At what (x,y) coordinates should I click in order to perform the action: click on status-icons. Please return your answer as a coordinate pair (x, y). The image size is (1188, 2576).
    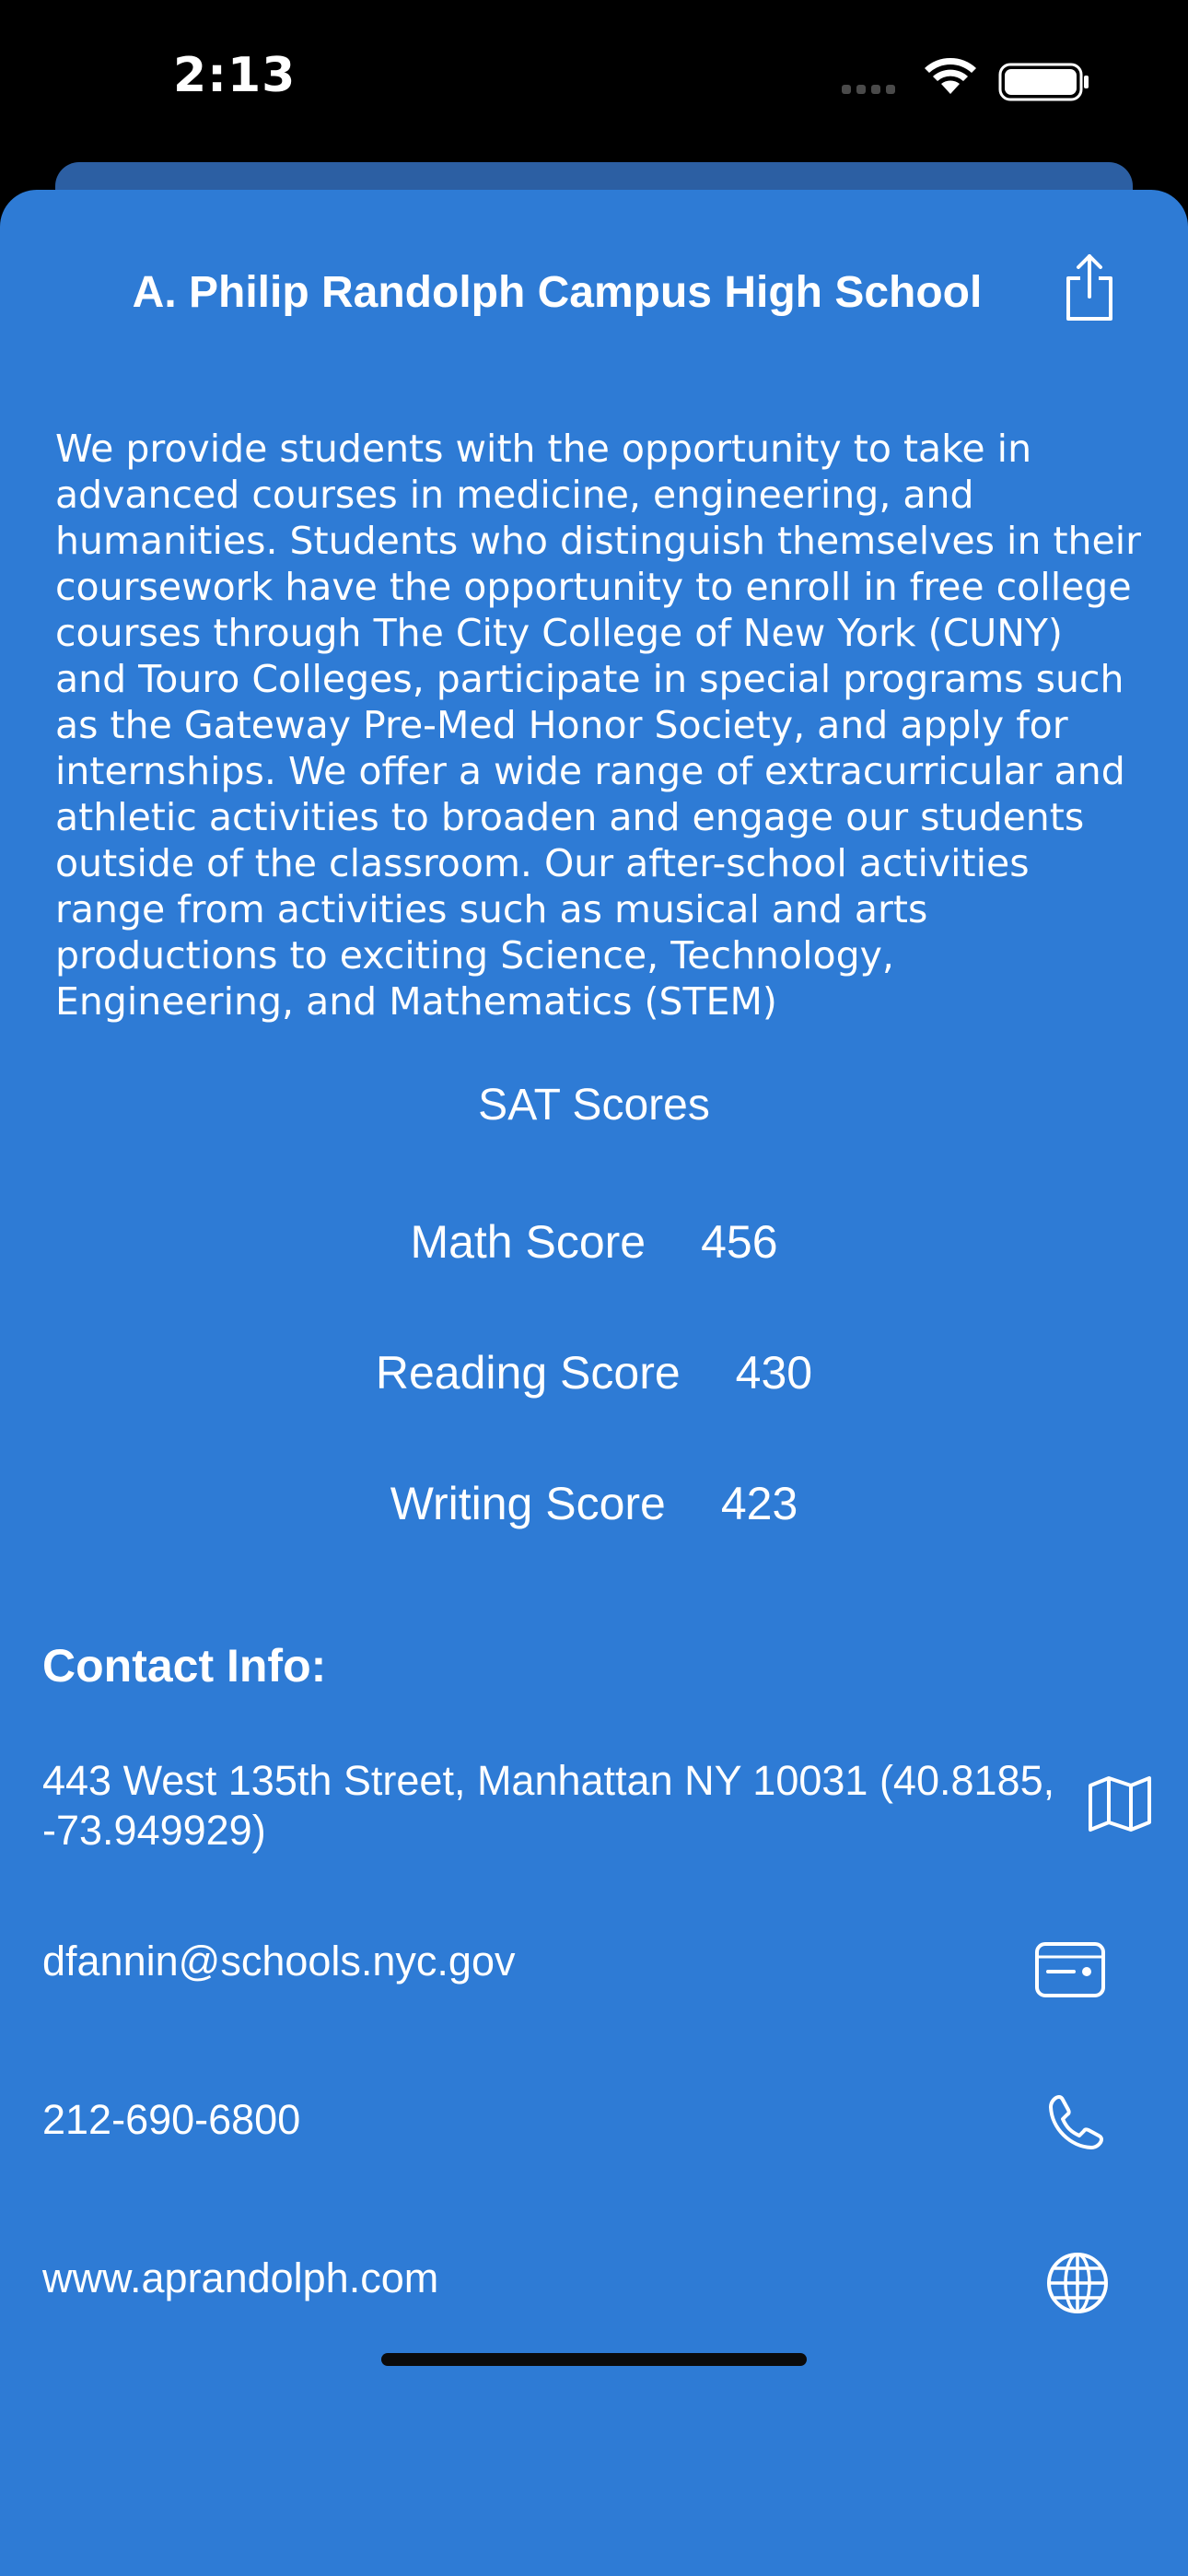
    Looking at the image, I should click on (965, 79).